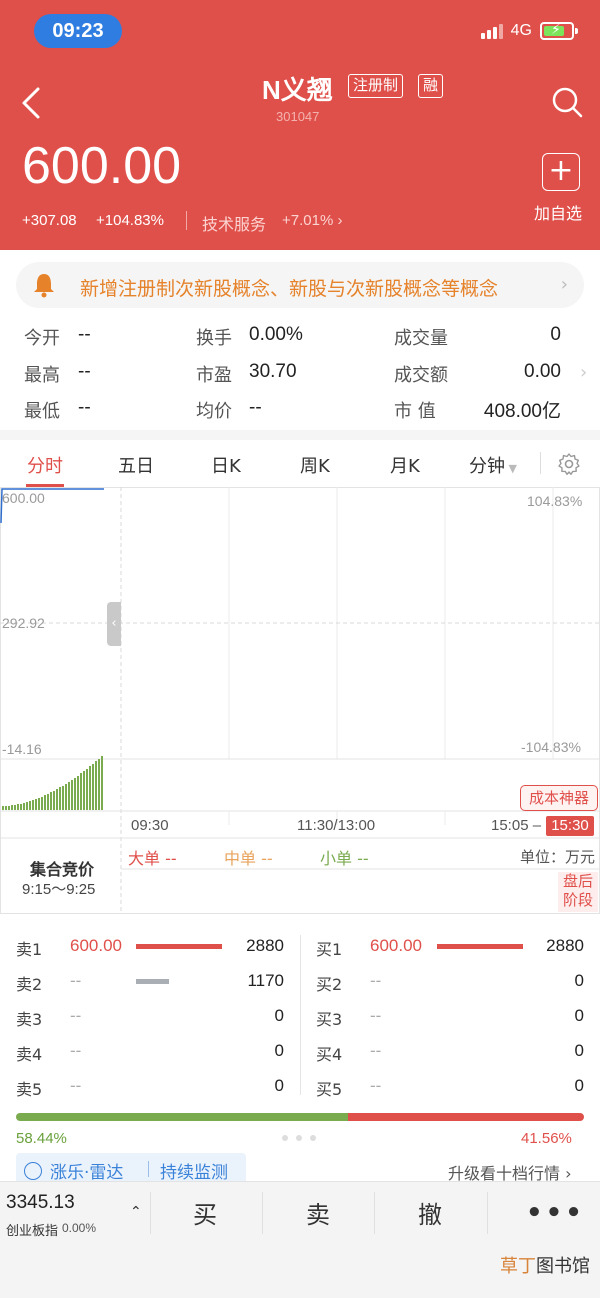  What do you see at coordinates (59, 889) in the screenshot?
I see `auction-time: 9:15～9:25` at bounding box center [59, 889].